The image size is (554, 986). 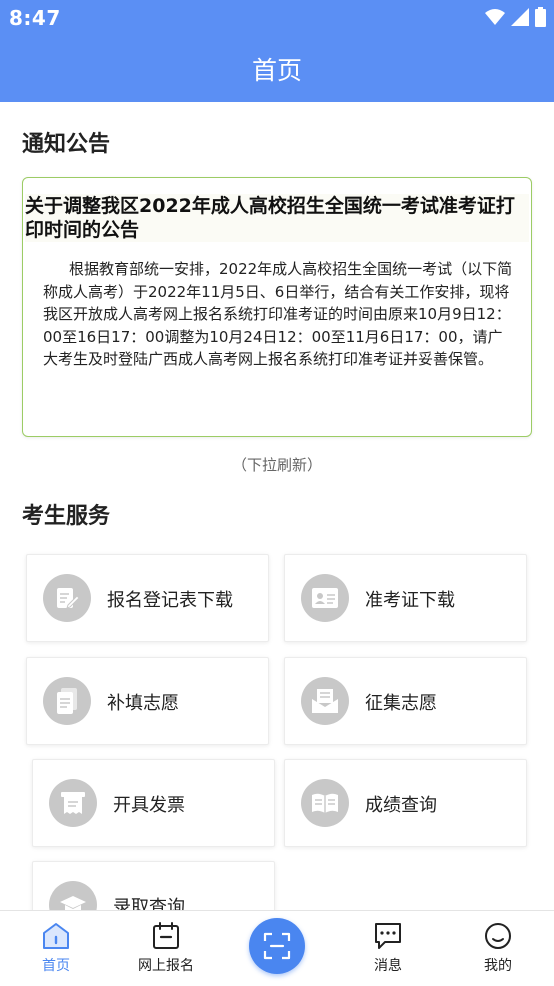 I want to click on scan-button, so click(x=277, y=946).